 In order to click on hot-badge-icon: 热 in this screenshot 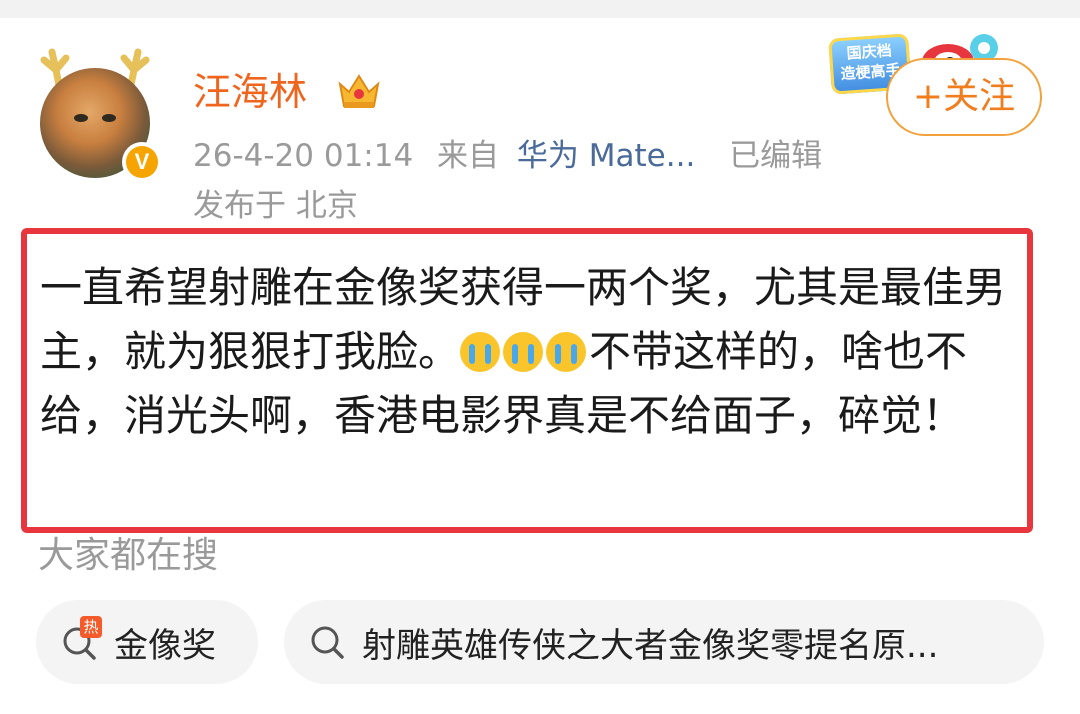, I will do `click(91, 627)`.